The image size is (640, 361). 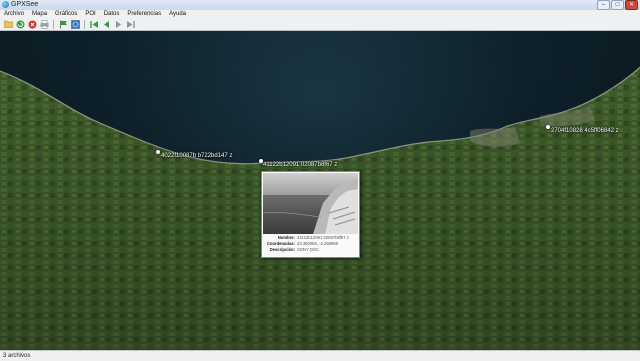 What do you see at coordinates (196, 156) in the screenshot?
I see `poi-label: 4022f10087b b722bd147 z` at bounding box center [196, 156].